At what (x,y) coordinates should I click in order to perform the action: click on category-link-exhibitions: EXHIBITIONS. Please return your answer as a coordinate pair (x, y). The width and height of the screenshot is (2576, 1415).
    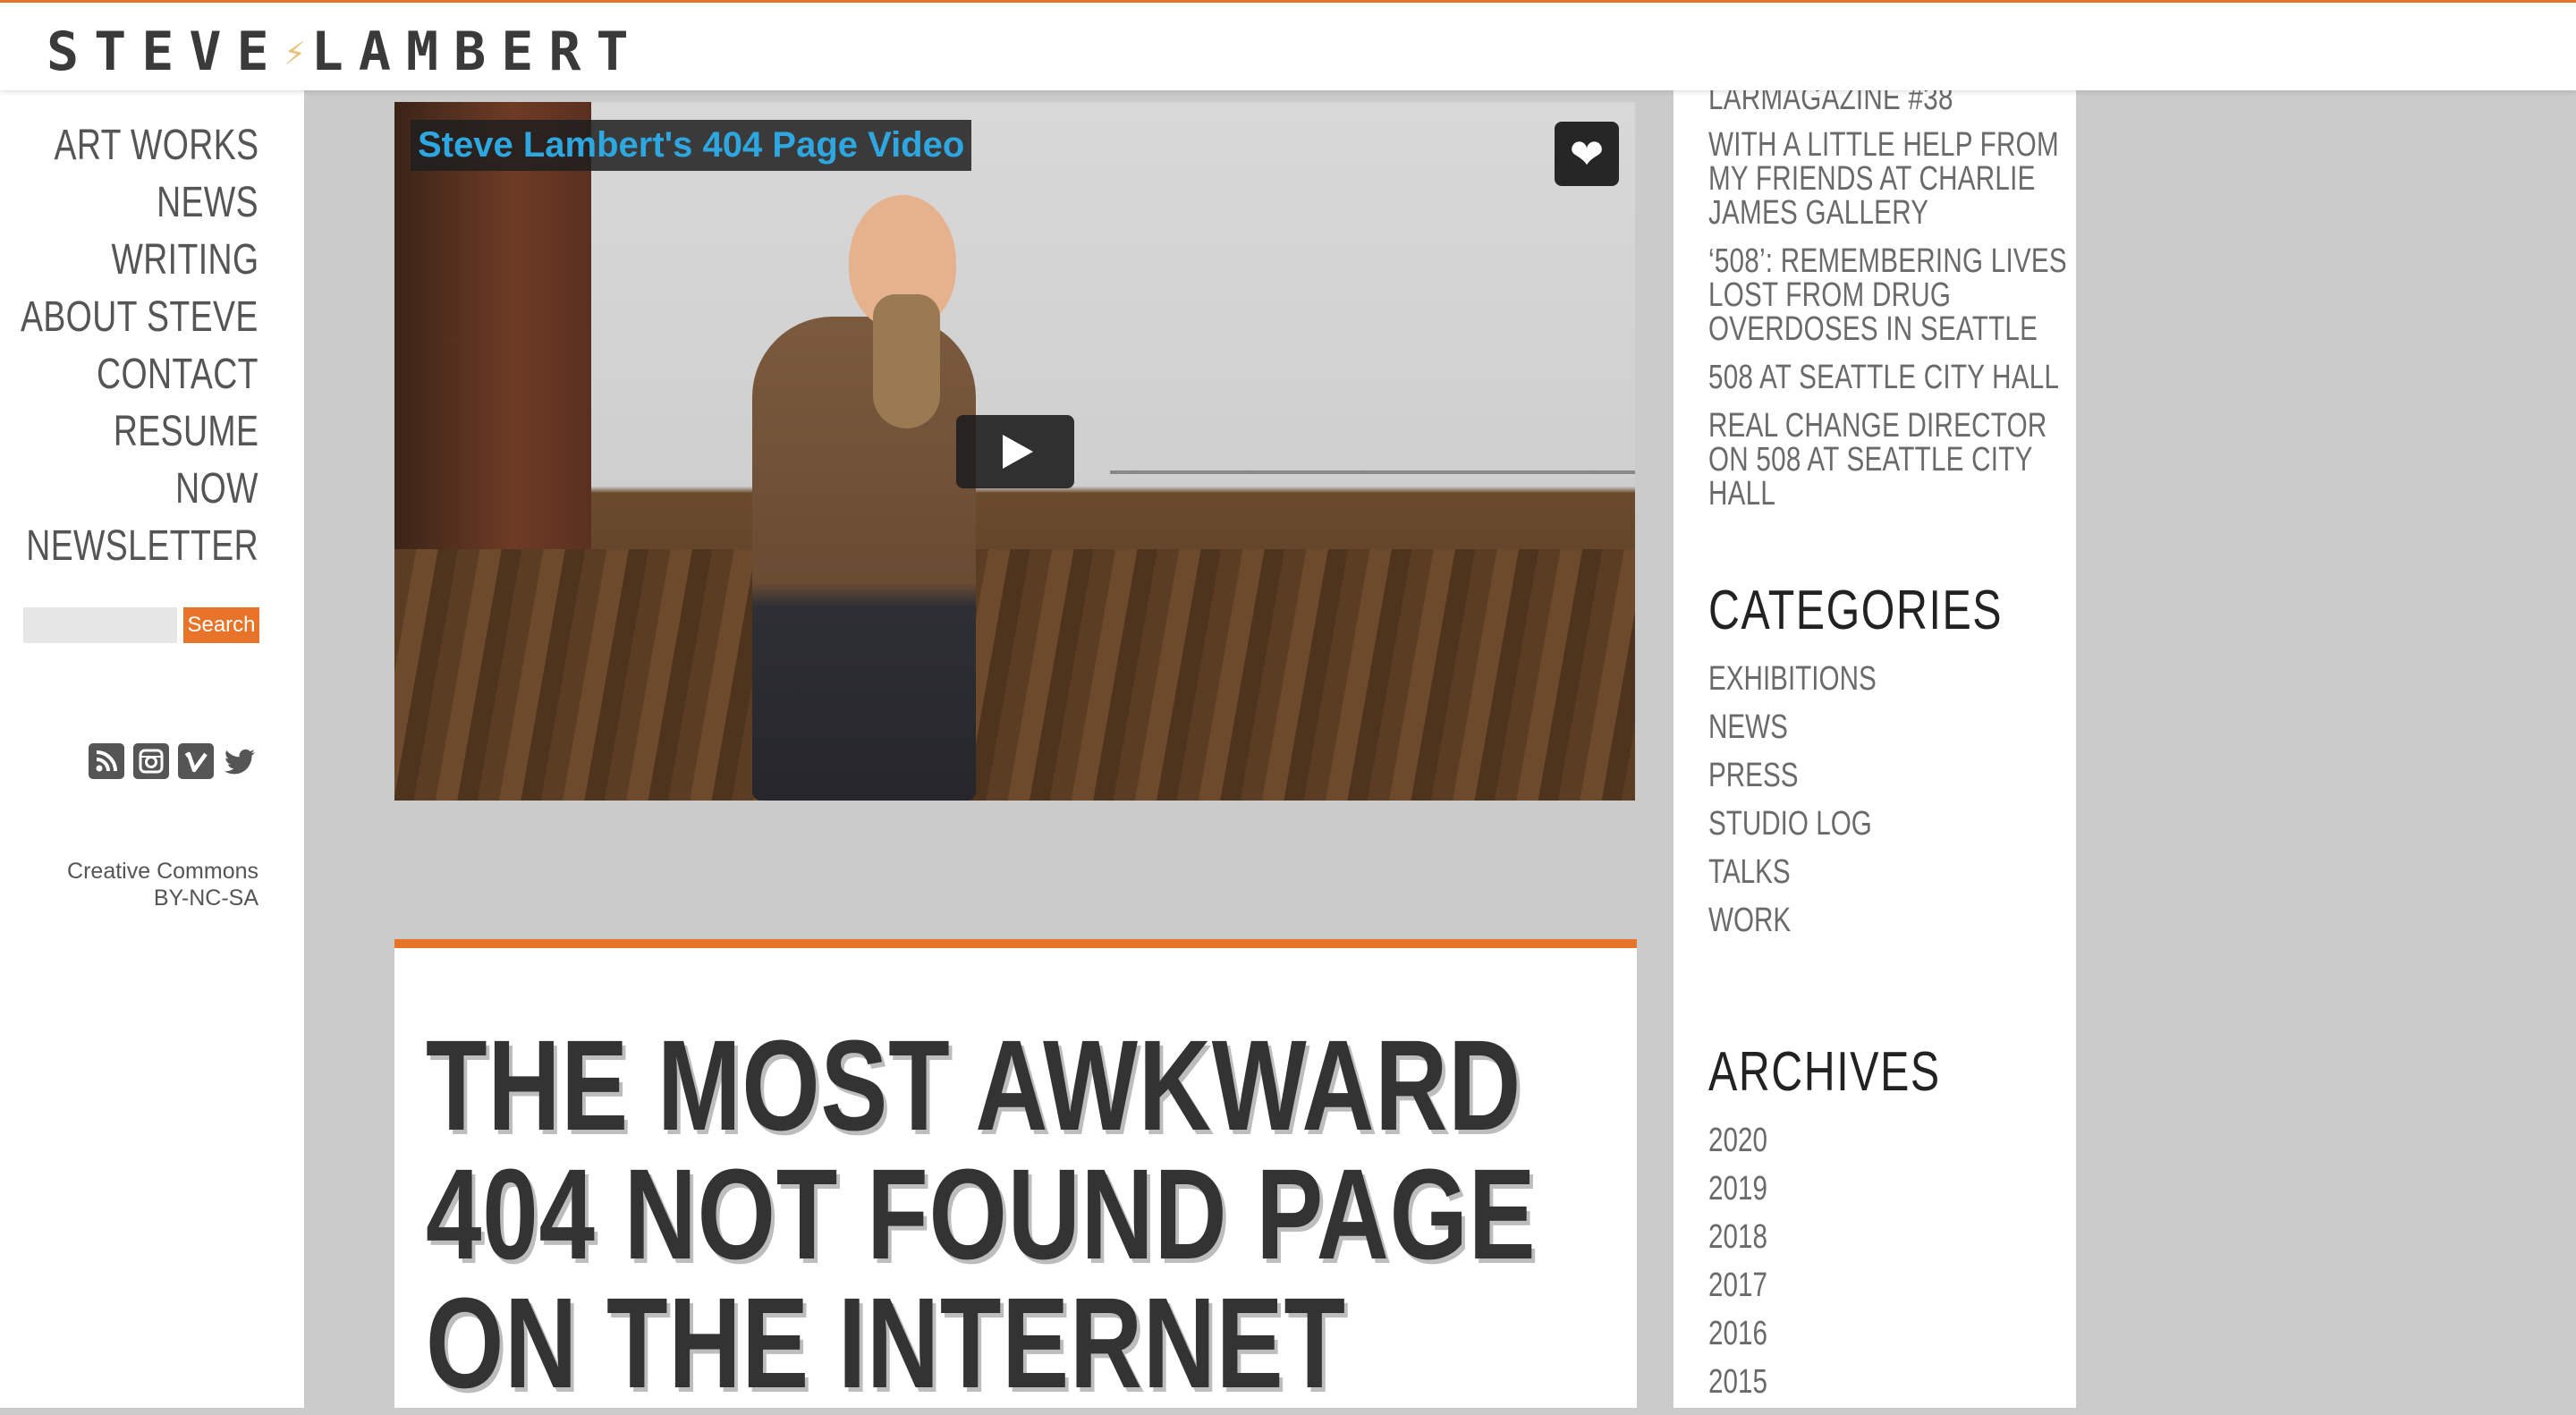
    Looking at the image, I should click on (1792, 679).